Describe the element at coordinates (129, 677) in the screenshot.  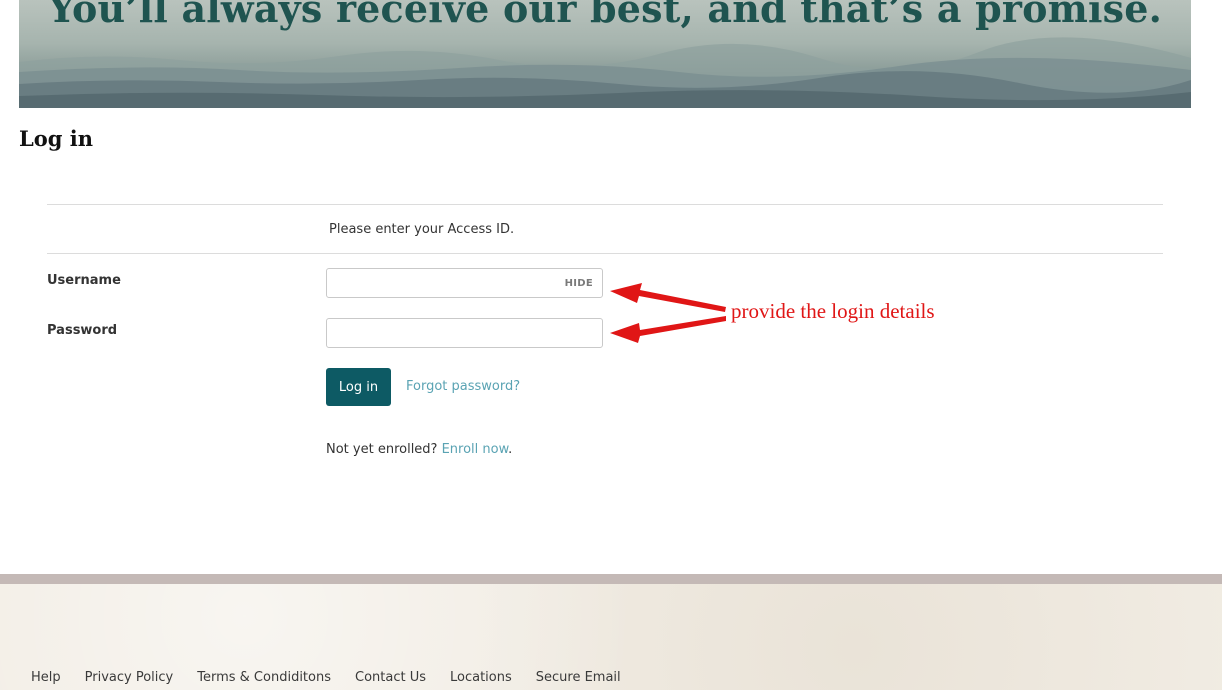
I see `footer-link-privacy-policy: Privacy Policy` at that location.